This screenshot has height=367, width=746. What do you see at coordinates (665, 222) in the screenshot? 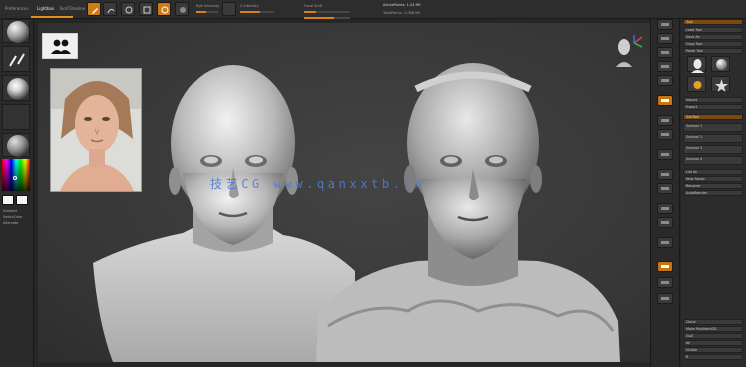
I see `rotate-view-button` at bounding box center [665, 222].